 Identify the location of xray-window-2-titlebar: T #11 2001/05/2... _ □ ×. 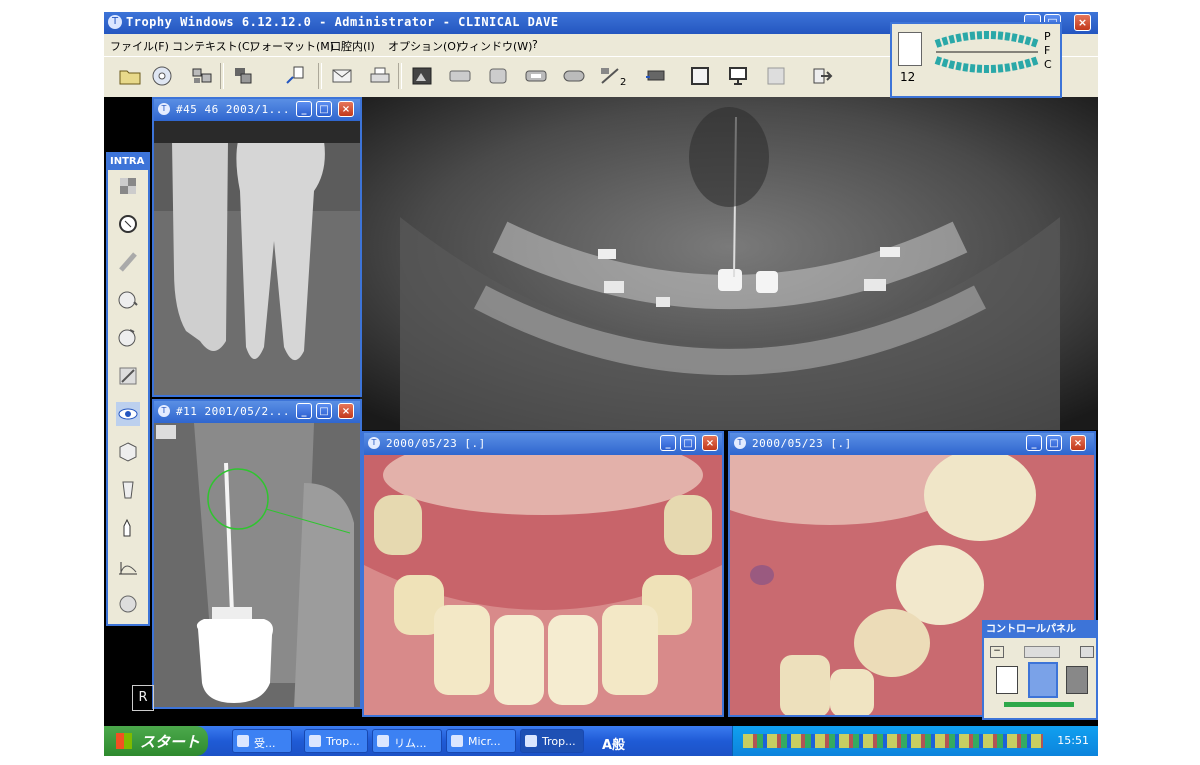
(257, 412).